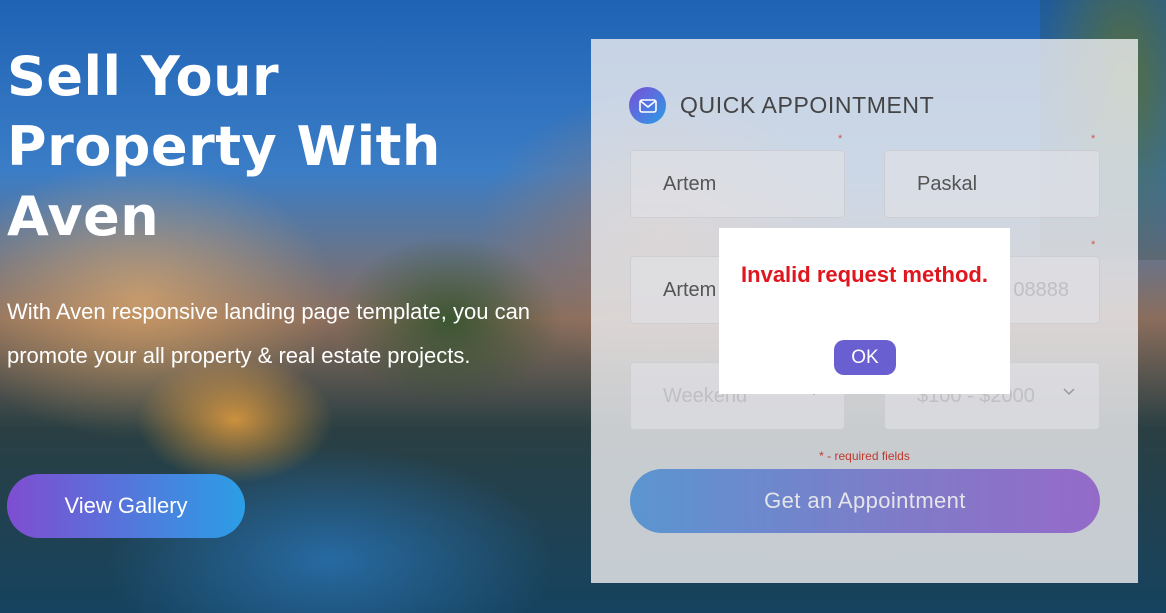 Image resolution: width=1166 pixels, height=613 pixels. I want to click on get-appointment-button: Get an Appointment, so click(865, 501).